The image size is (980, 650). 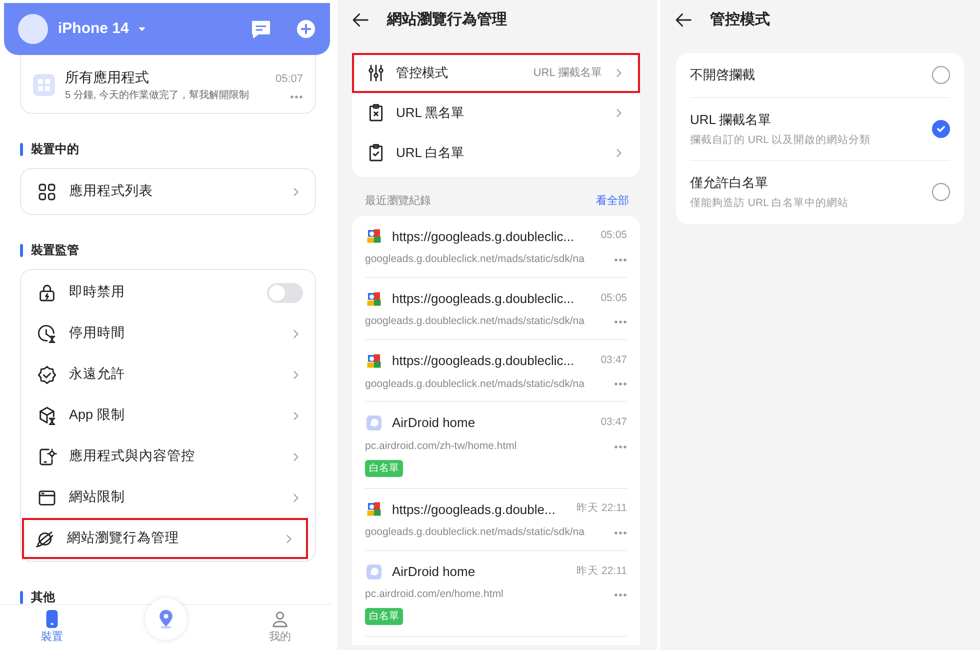 I want to click on check-icon, so click(x=941, y=129).